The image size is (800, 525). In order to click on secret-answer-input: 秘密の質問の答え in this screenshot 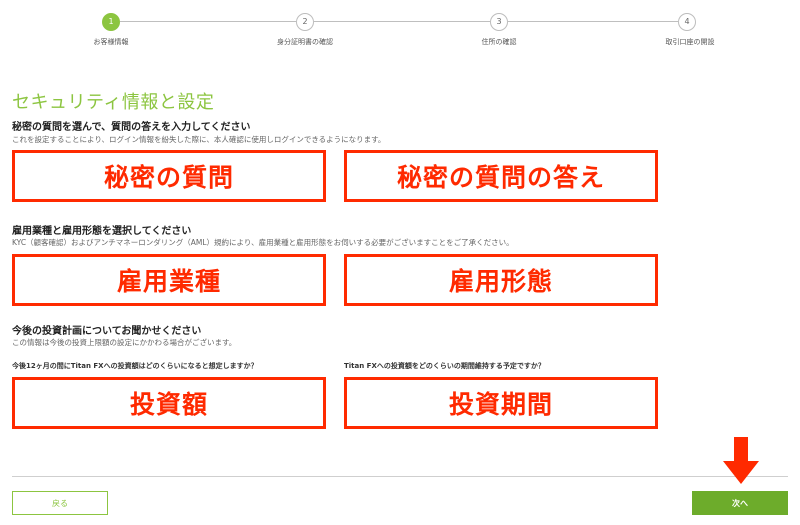, I will do `click(501, 176)`.